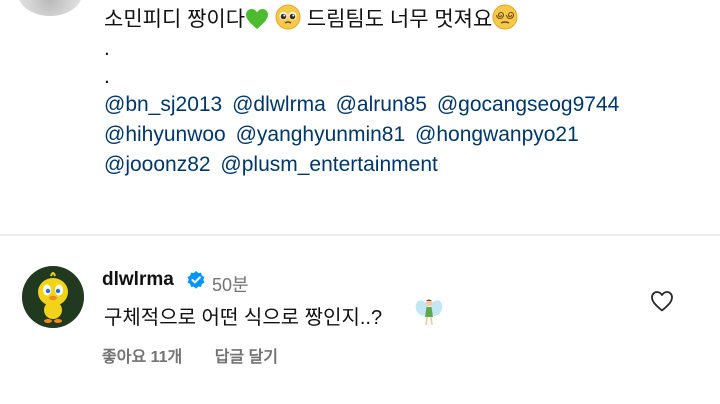 The width and height of the screenshot is (720, 404). Describe the element at coordinates (243, 318) in the screenshot. I see `comment-text: 구체적으로 어떤 식으로 짱인지..?` at that location.